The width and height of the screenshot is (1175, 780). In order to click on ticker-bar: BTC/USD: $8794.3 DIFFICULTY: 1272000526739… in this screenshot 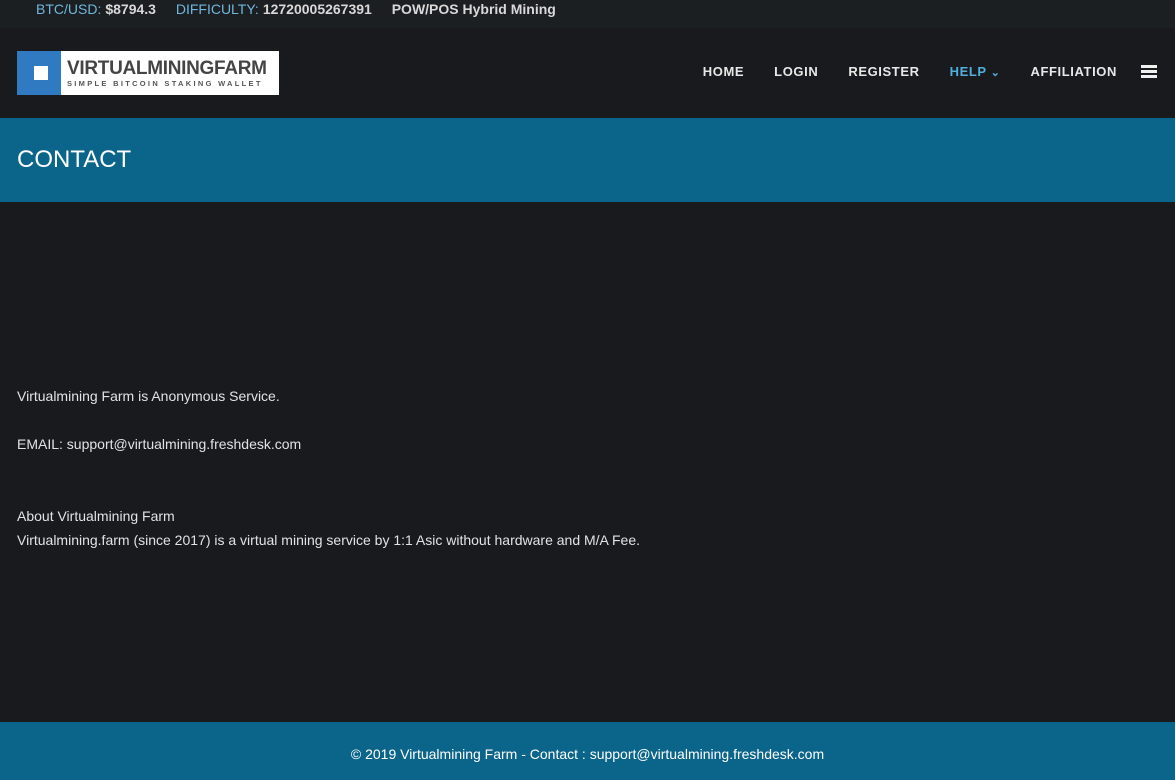, I will do `click(587, 14)`.